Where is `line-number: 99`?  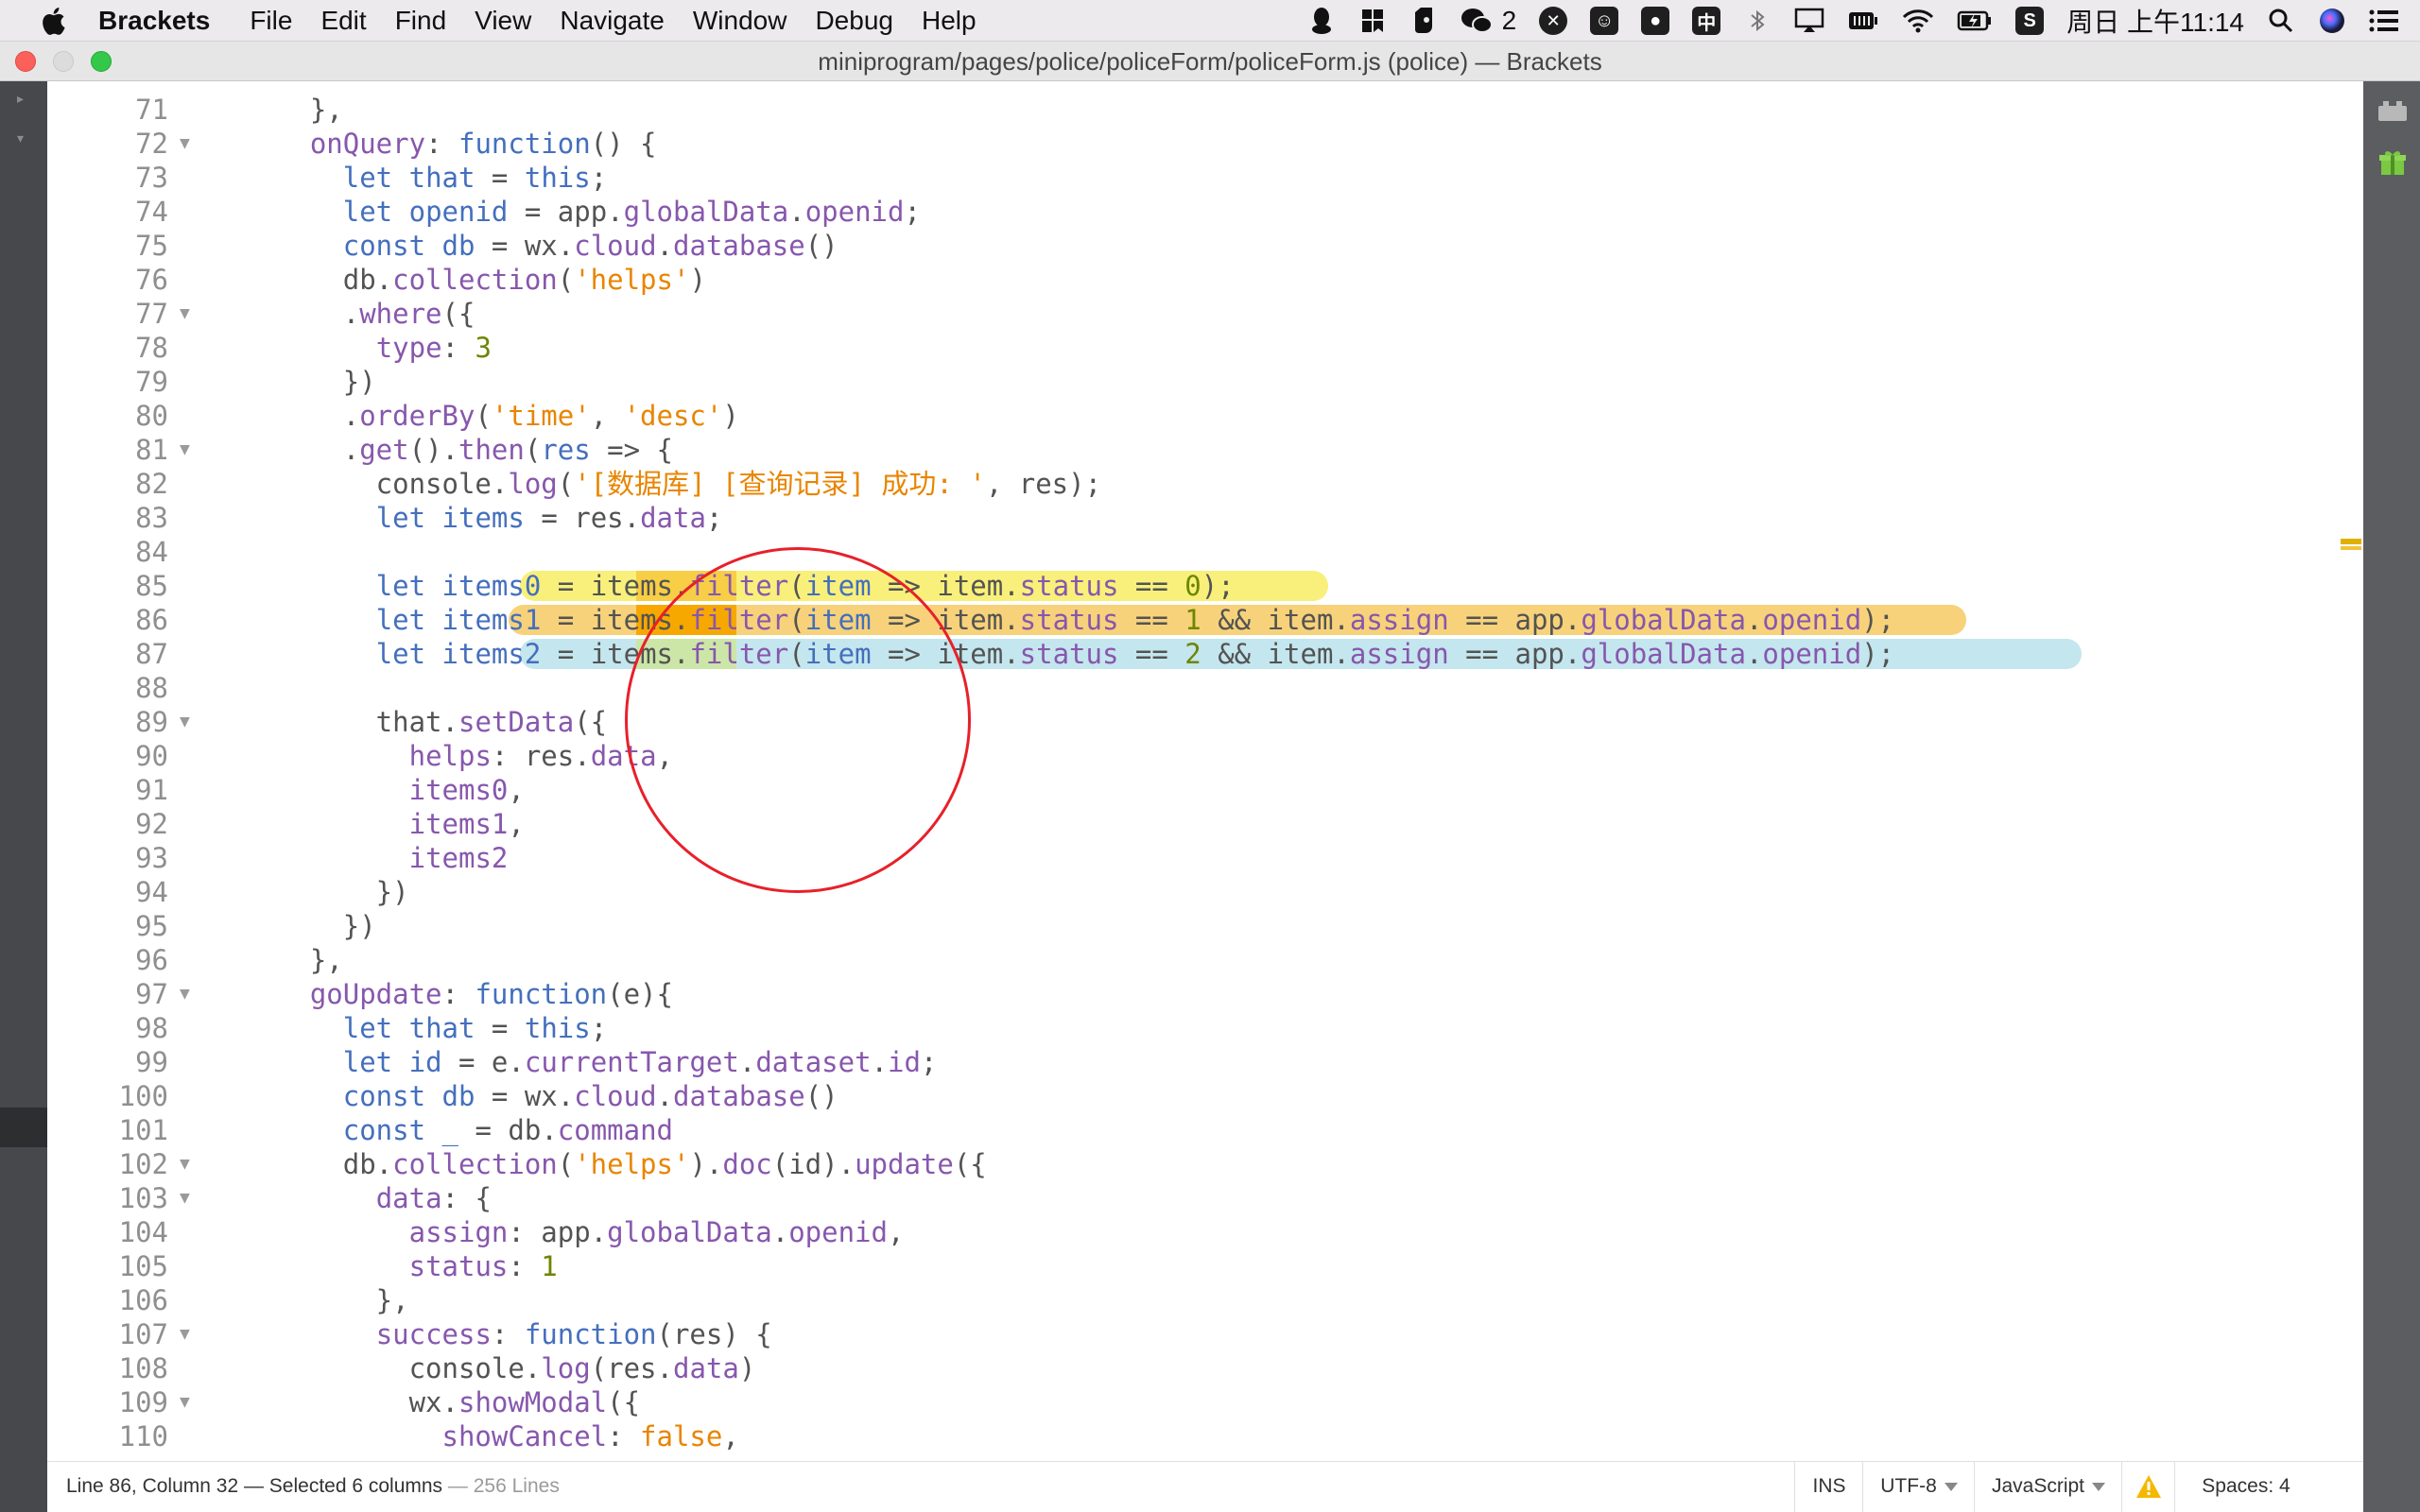 line-number: 99 is located at coordinates (151, 1062).